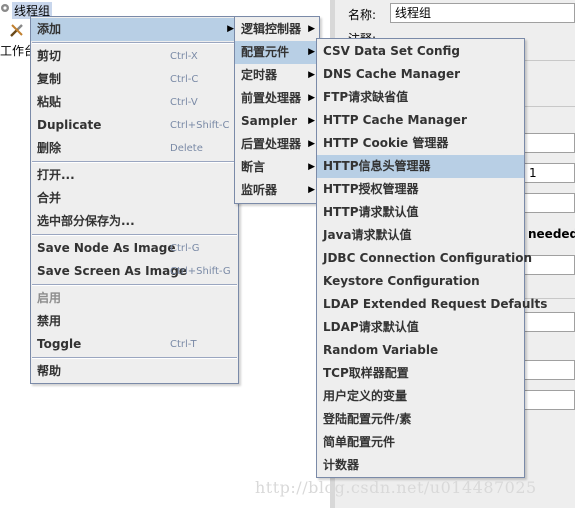  I want to click on menu-item-save-node-as-image: Save Node As Image Ctrl-G, so click(134, 248).